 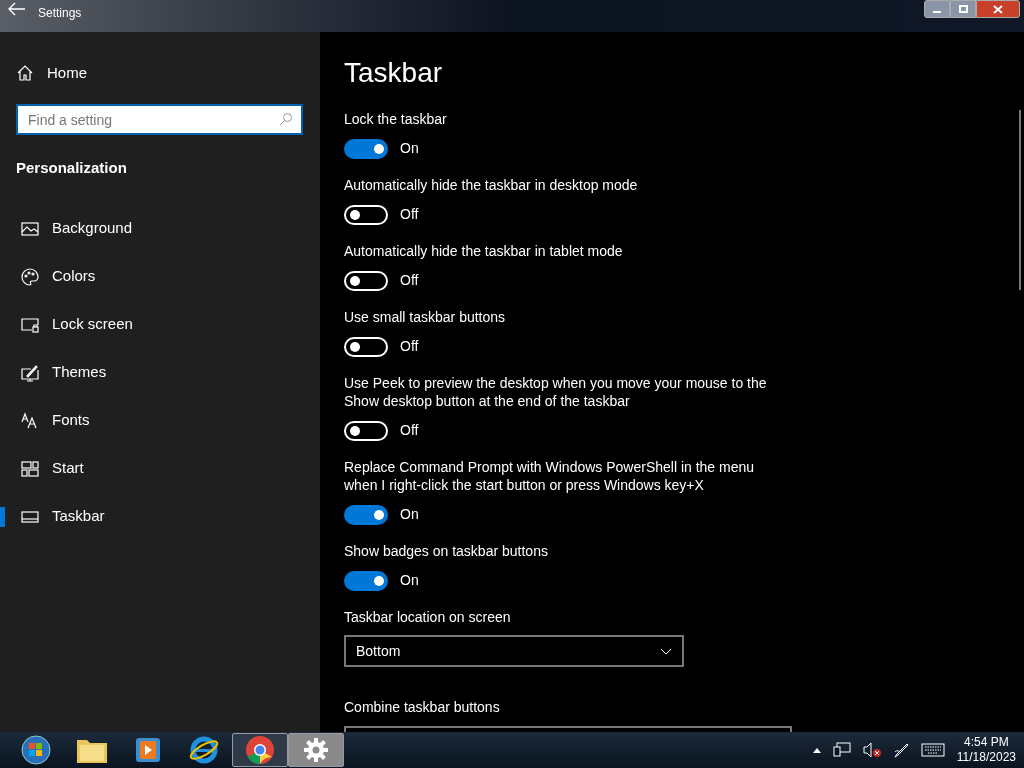 I want to click on sidebar-item: Fonts, so click(x=160, y=420).